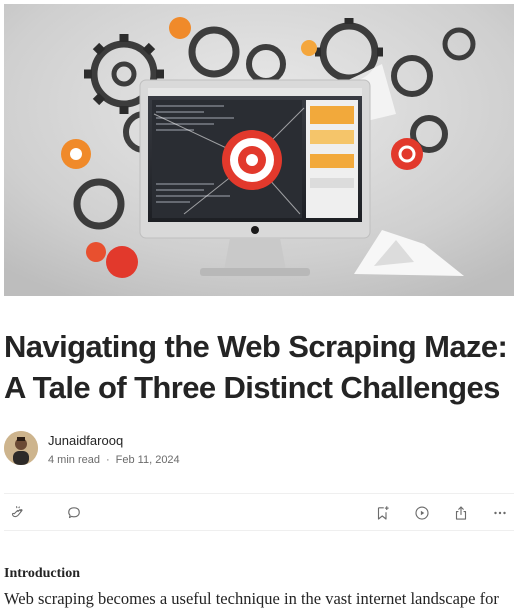 Image resolution: width=530 pixels, height=610 pixels. Describe the element at coordinates (42, 573) in the screenshot. I see `section-heading: Introduction` at that location.